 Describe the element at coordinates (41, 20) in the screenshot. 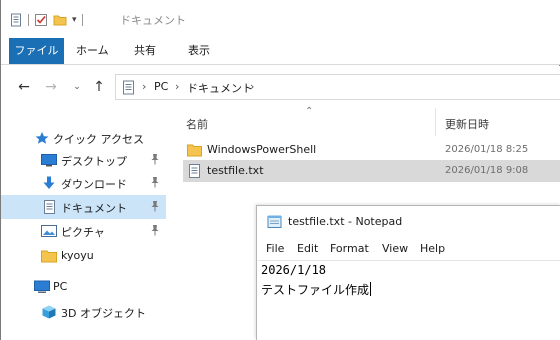

I see `checkbox-properties-icon` at that location.